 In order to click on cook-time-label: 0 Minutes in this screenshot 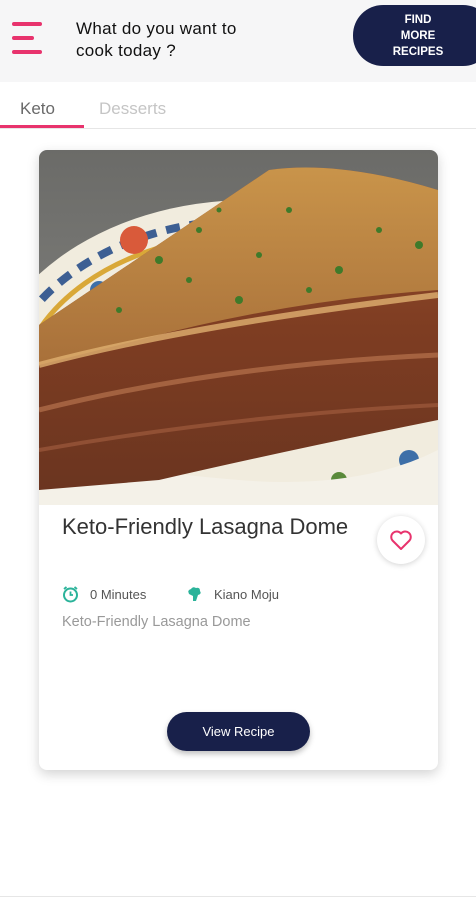, I will do `click(118, 594)`.